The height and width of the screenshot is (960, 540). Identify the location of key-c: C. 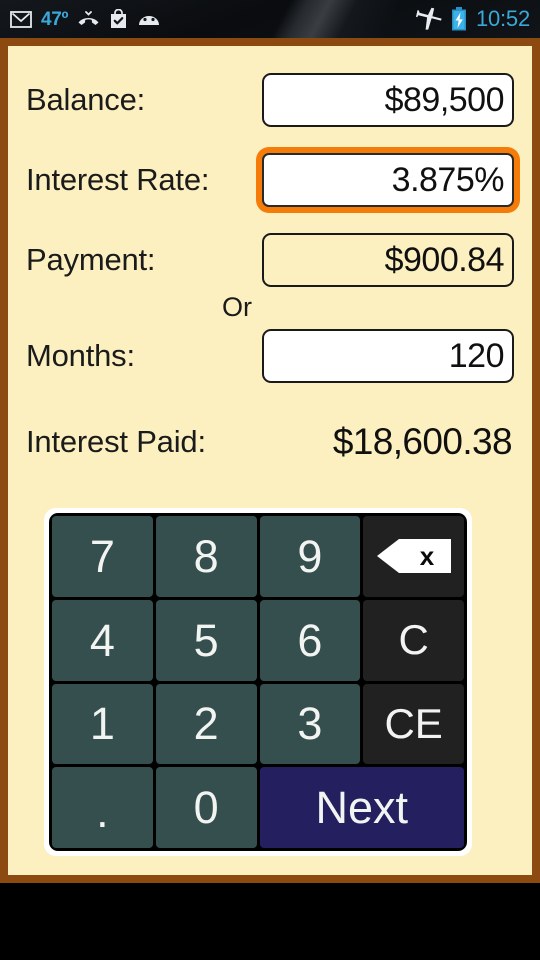
(413, 640).